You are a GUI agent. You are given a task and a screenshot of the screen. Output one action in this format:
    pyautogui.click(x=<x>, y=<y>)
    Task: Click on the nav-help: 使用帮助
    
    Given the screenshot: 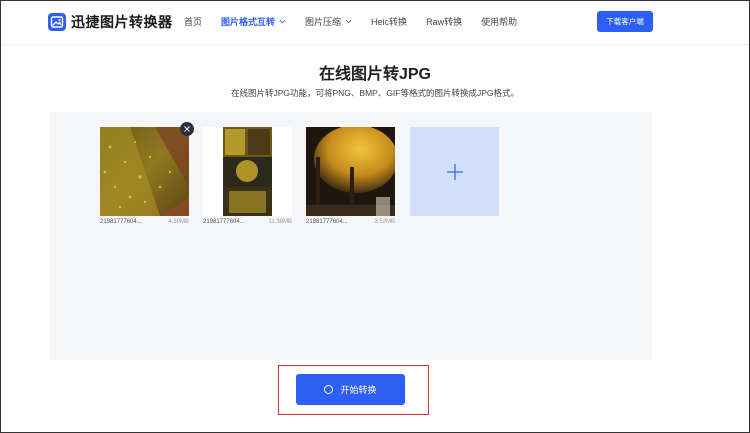 What is the action you would take?
    pyautogui.click(x=499, y=21)
    